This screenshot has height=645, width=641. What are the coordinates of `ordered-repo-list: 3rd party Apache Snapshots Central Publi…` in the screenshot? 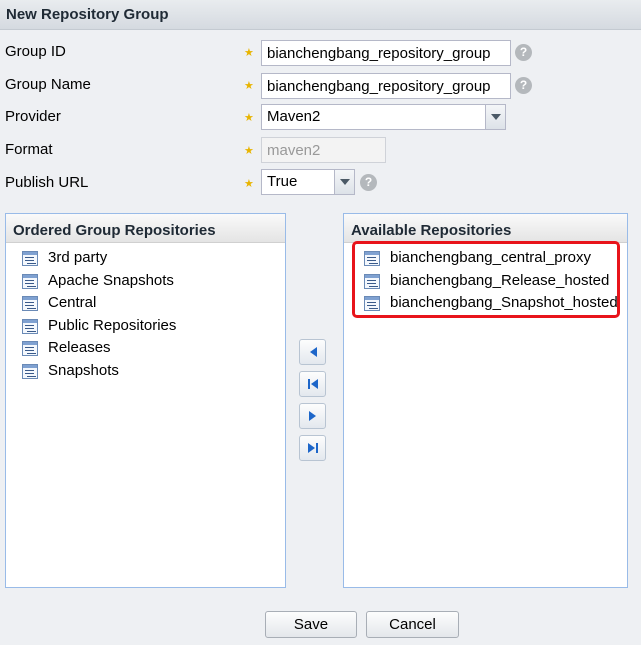 It's located at (145, 313).